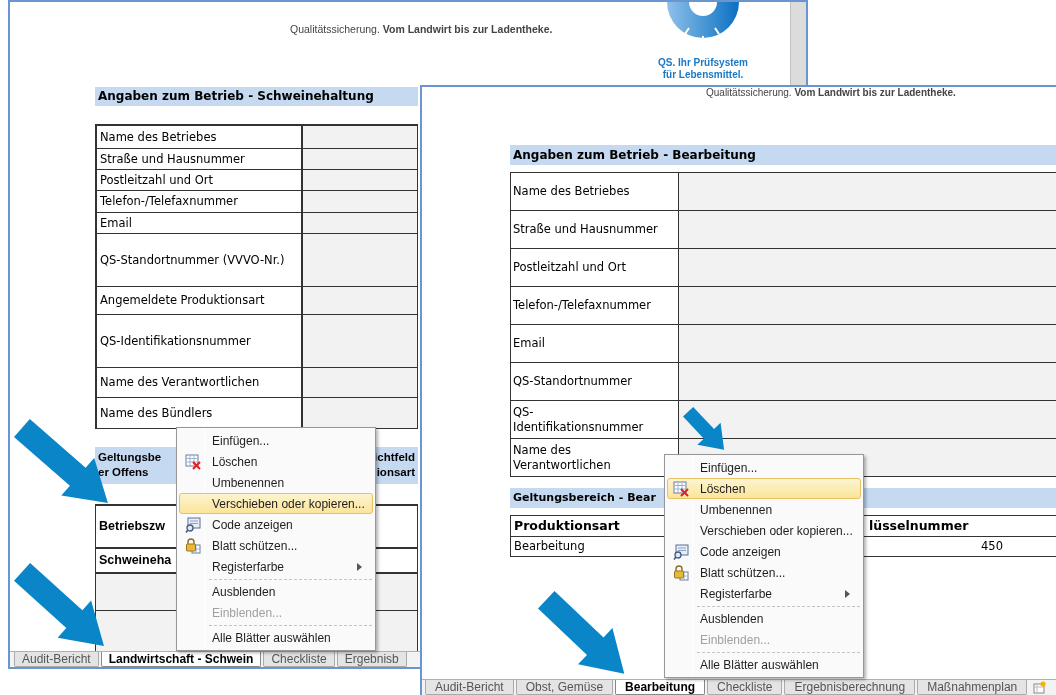 The image size is (1056, 695). I want to click on sheet-tab: Maßnahmenplan, so click(972, 687).